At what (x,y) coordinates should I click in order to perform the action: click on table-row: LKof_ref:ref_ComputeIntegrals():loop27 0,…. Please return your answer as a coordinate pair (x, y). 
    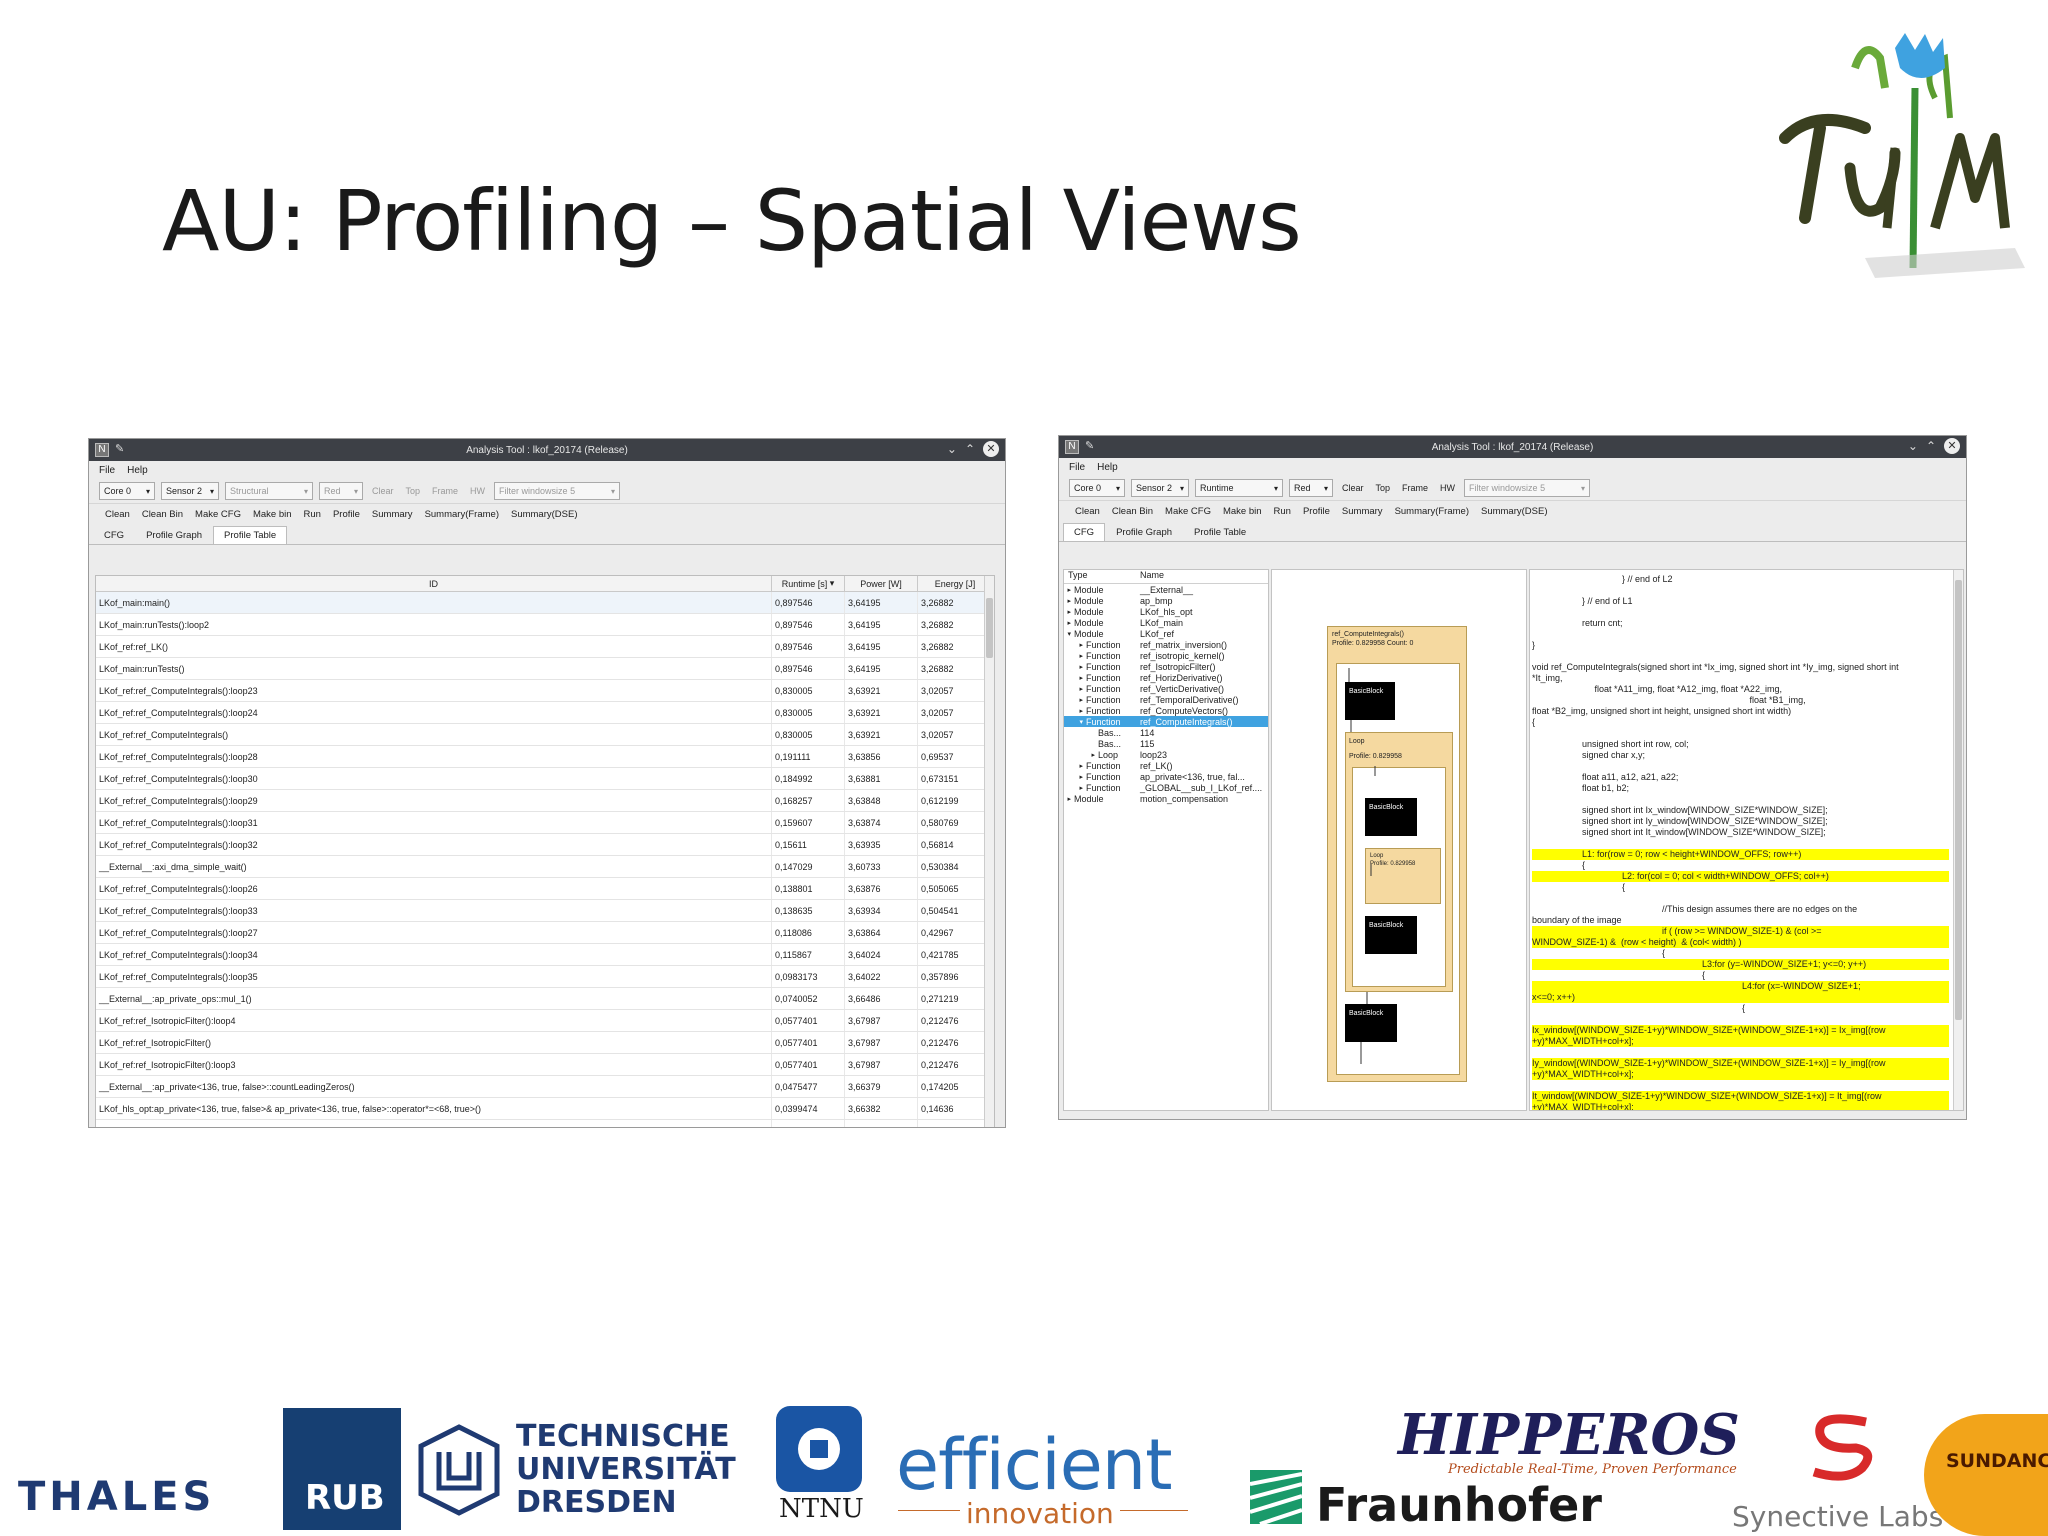
    Looking at the image, I should click on (545, 933).